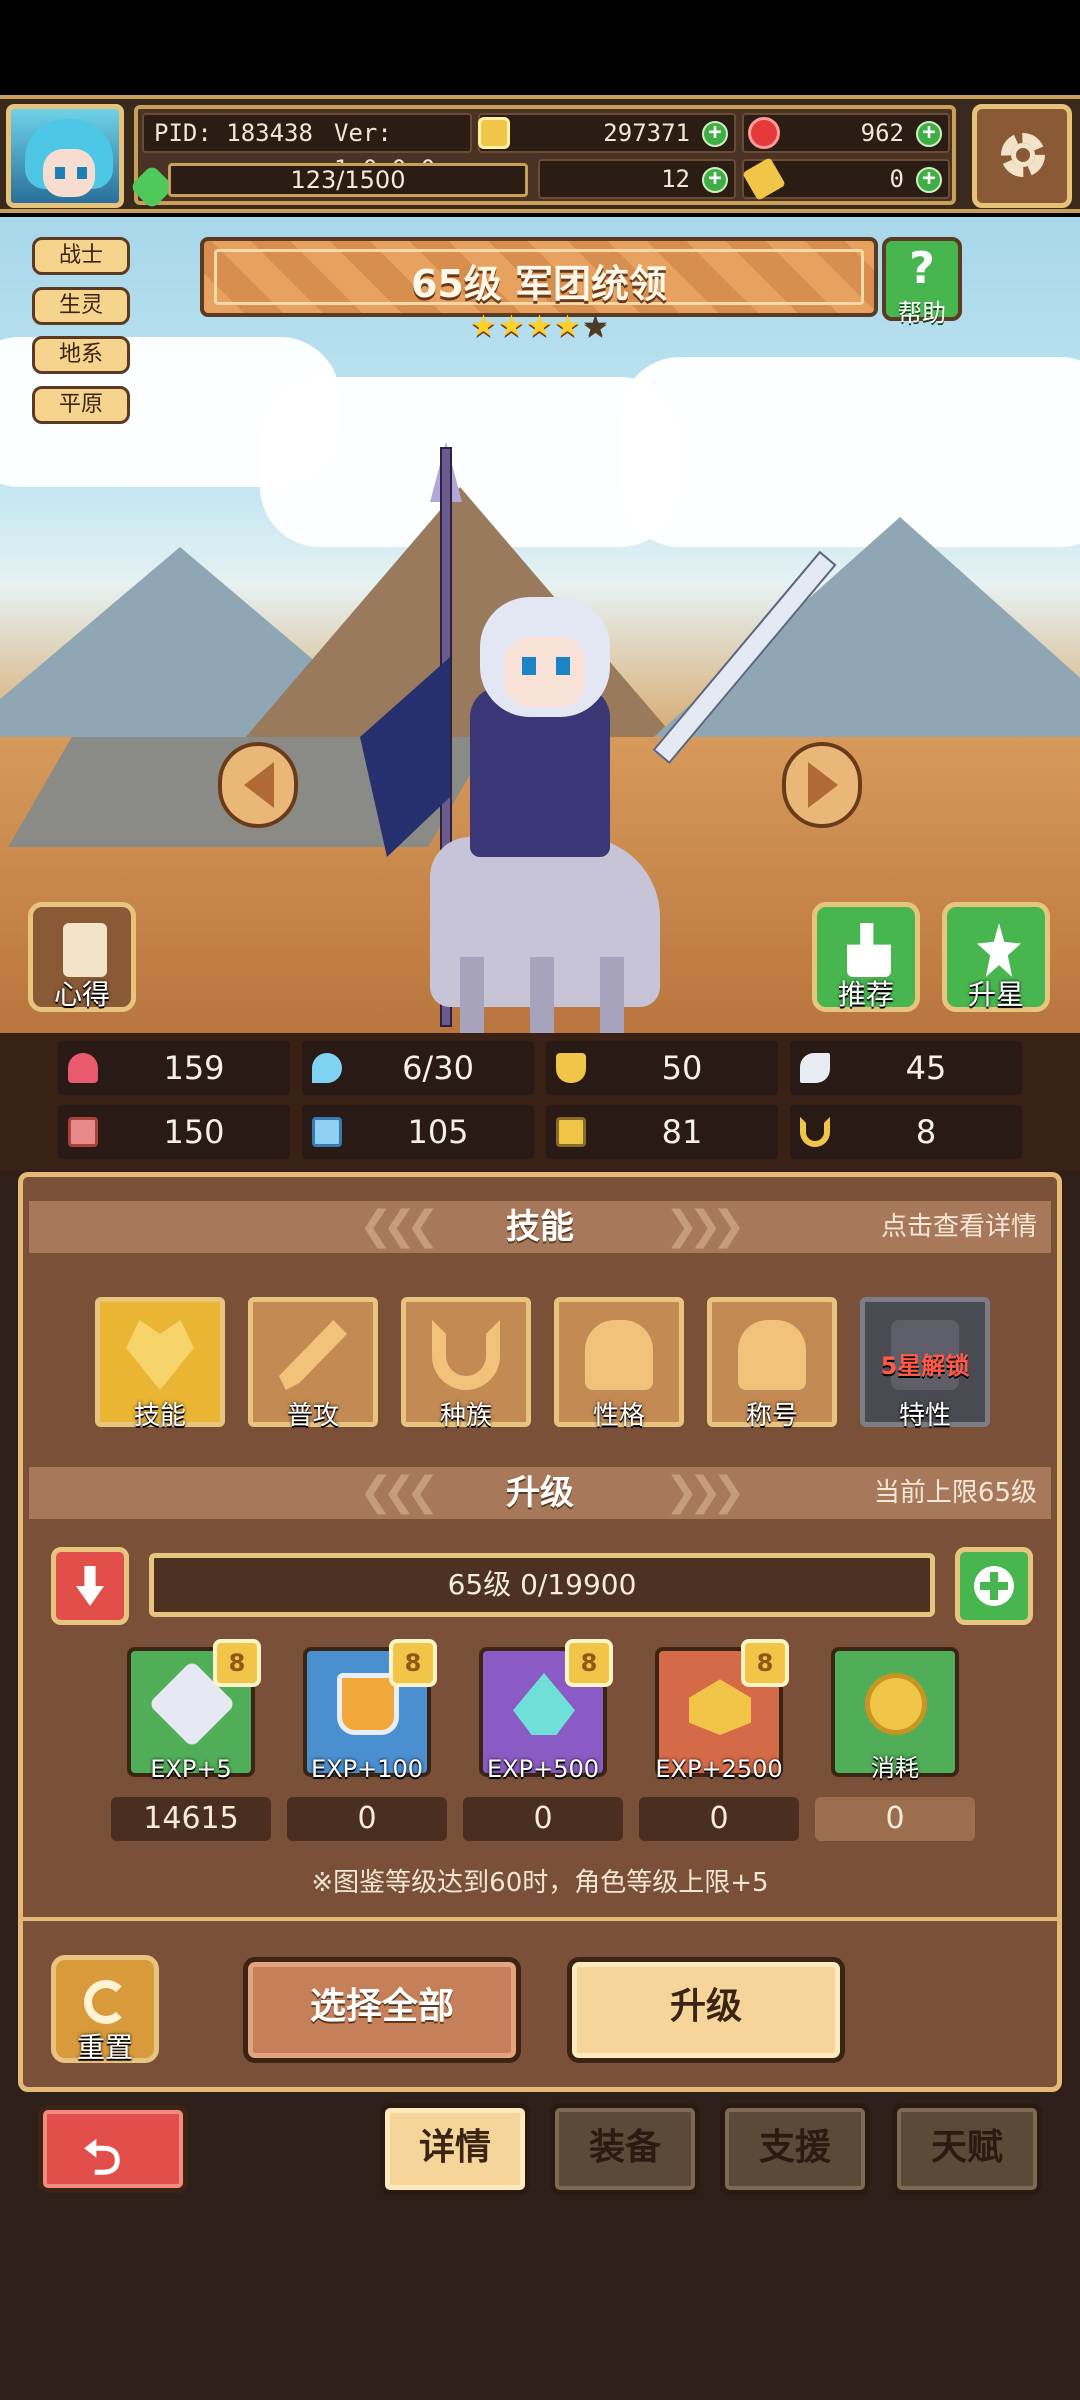  I want to click on shield-icon, so click(571, 1068).